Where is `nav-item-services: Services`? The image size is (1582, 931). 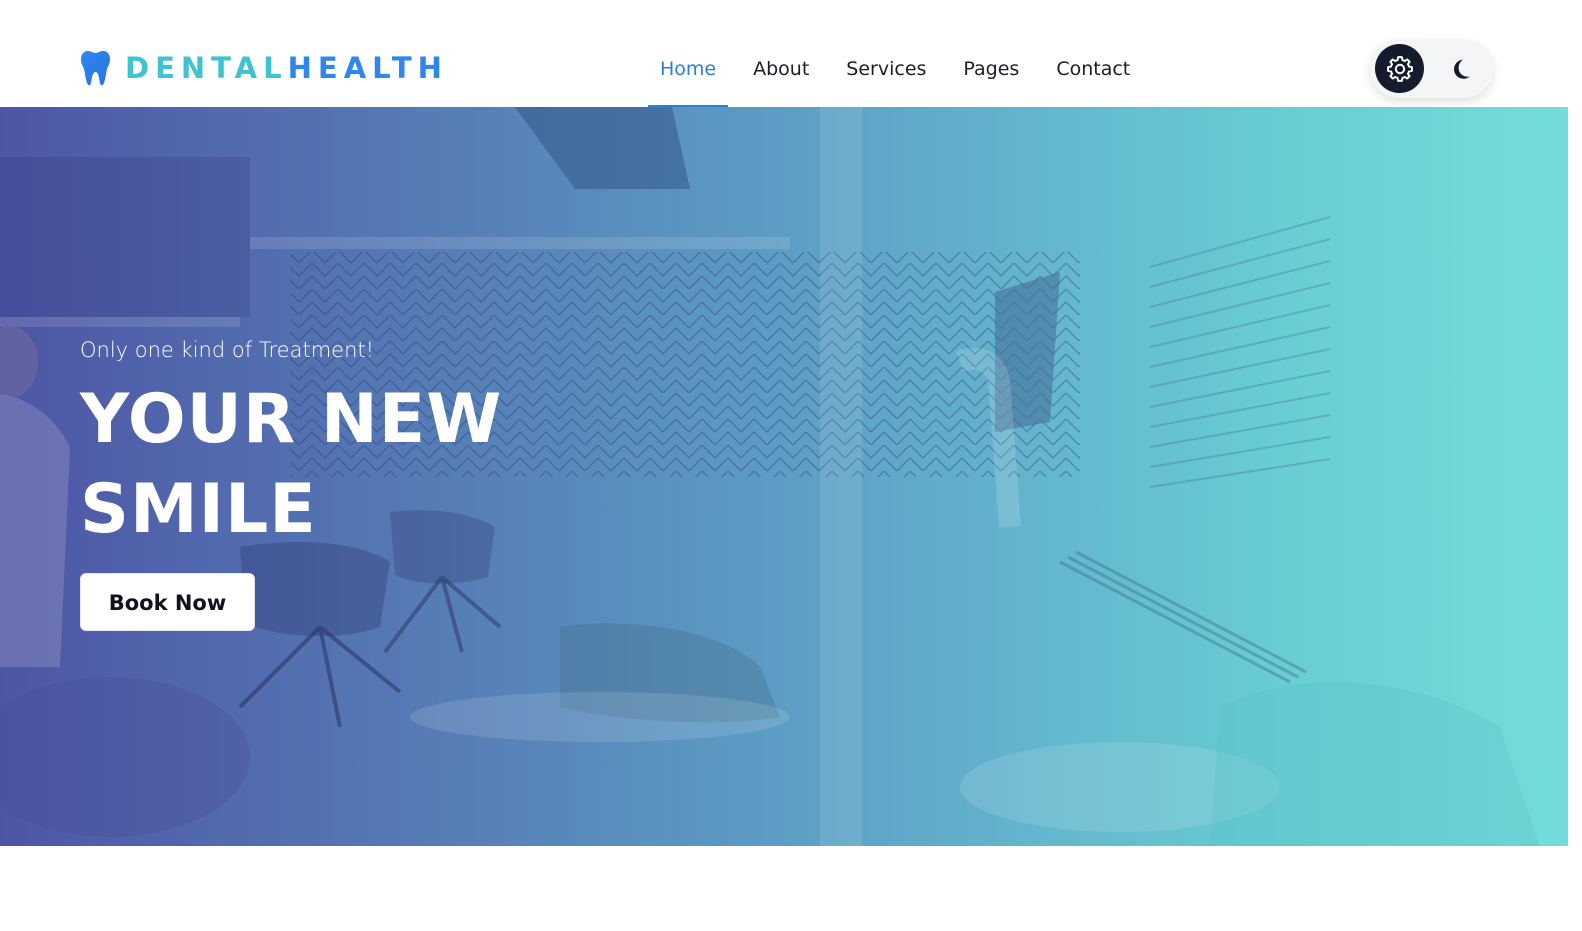
nav-item-services: Services is located at coordinates (886, 72).